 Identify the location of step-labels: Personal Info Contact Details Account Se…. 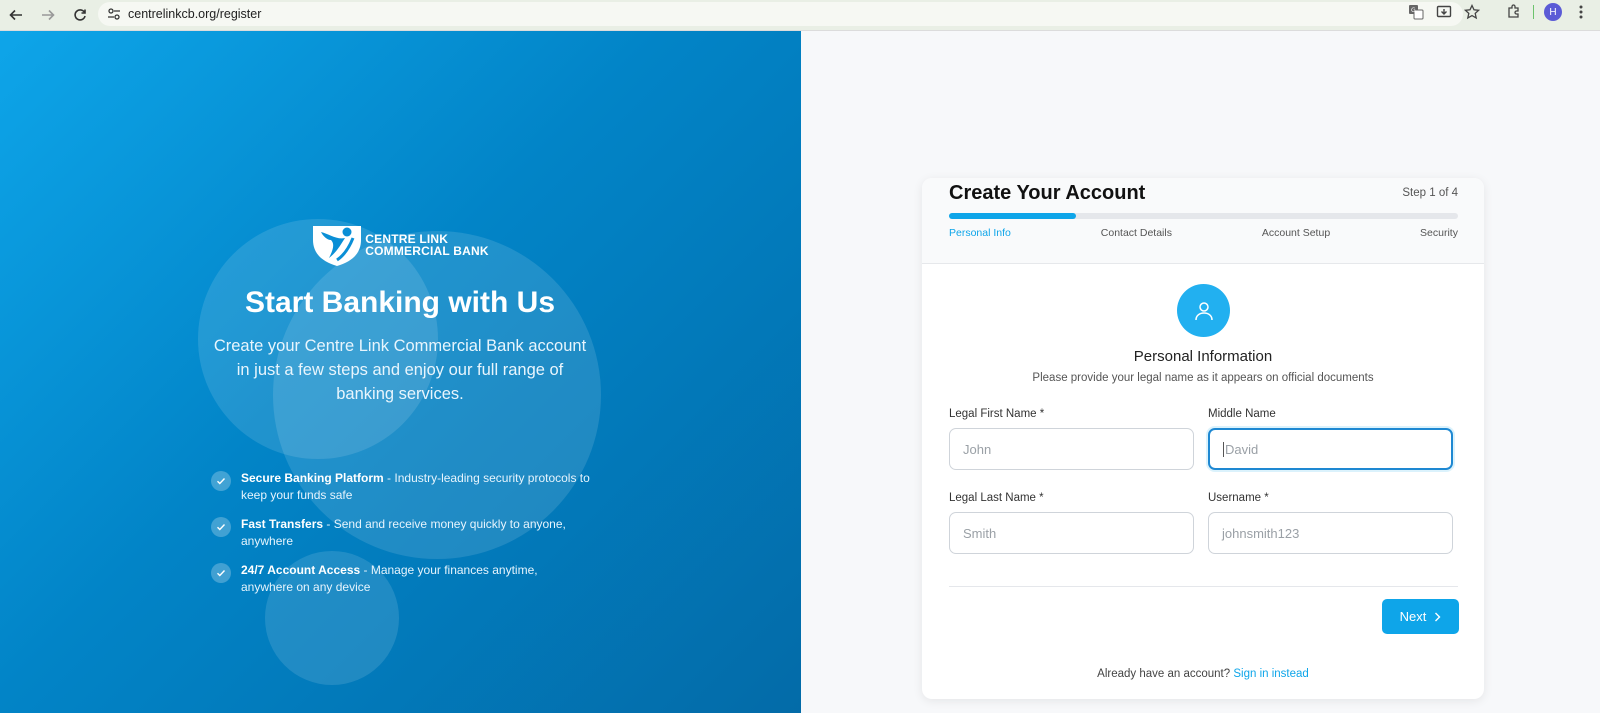
(1203, 233).